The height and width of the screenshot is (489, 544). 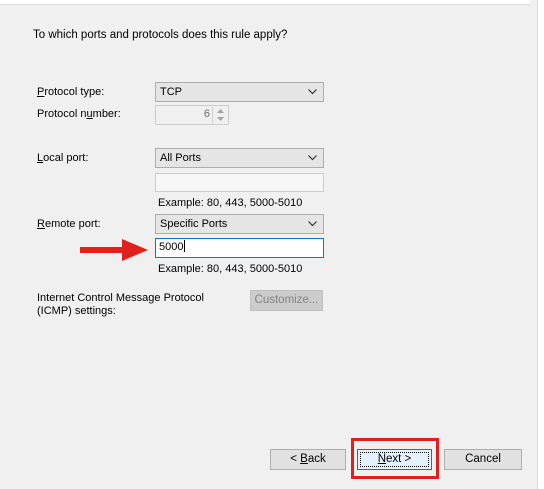 What do you see at coordinates (483, 459) in the screenshot?
I see `cancel-button: Cancel` at bounding box center [483, 459].